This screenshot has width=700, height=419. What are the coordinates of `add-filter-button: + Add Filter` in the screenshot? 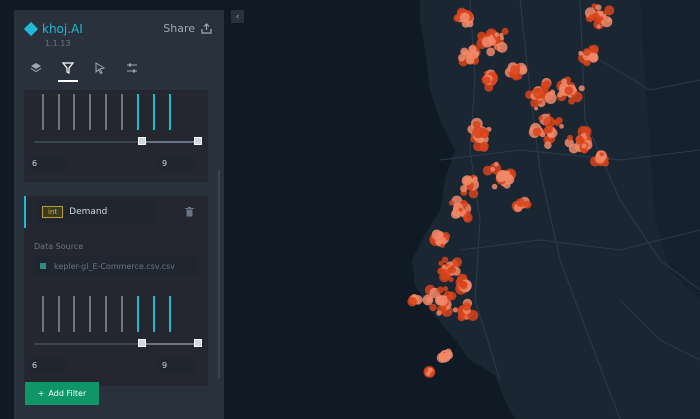 It's located at (62, 393).